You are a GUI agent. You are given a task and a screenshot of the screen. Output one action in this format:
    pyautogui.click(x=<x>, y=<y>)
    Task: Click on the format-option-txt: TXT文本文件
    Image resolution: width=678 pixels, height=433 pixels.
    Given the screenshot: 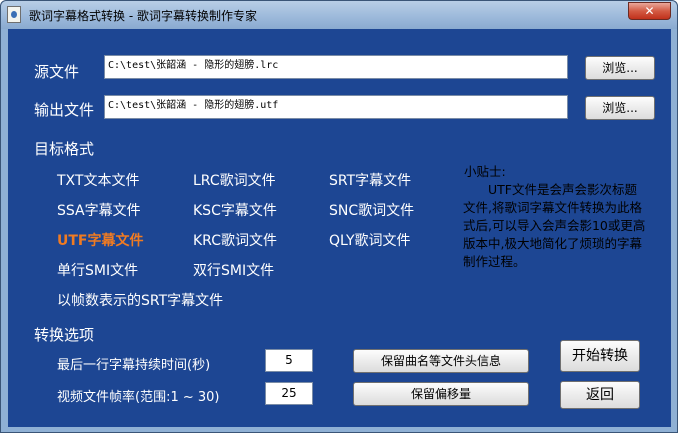 What is the action you would take?
    pyautogui.click(x=98, y=180)
    